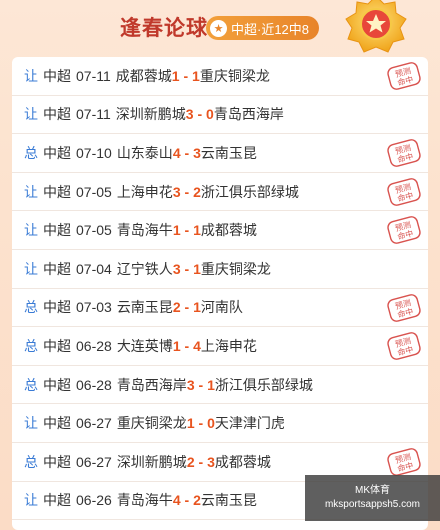 This screenshot has height=530, width=440. I want to click on list-item: 让 中超 06-27 重庆铜梁龙 1 - 0 天津津门虎, so click(220, 423).